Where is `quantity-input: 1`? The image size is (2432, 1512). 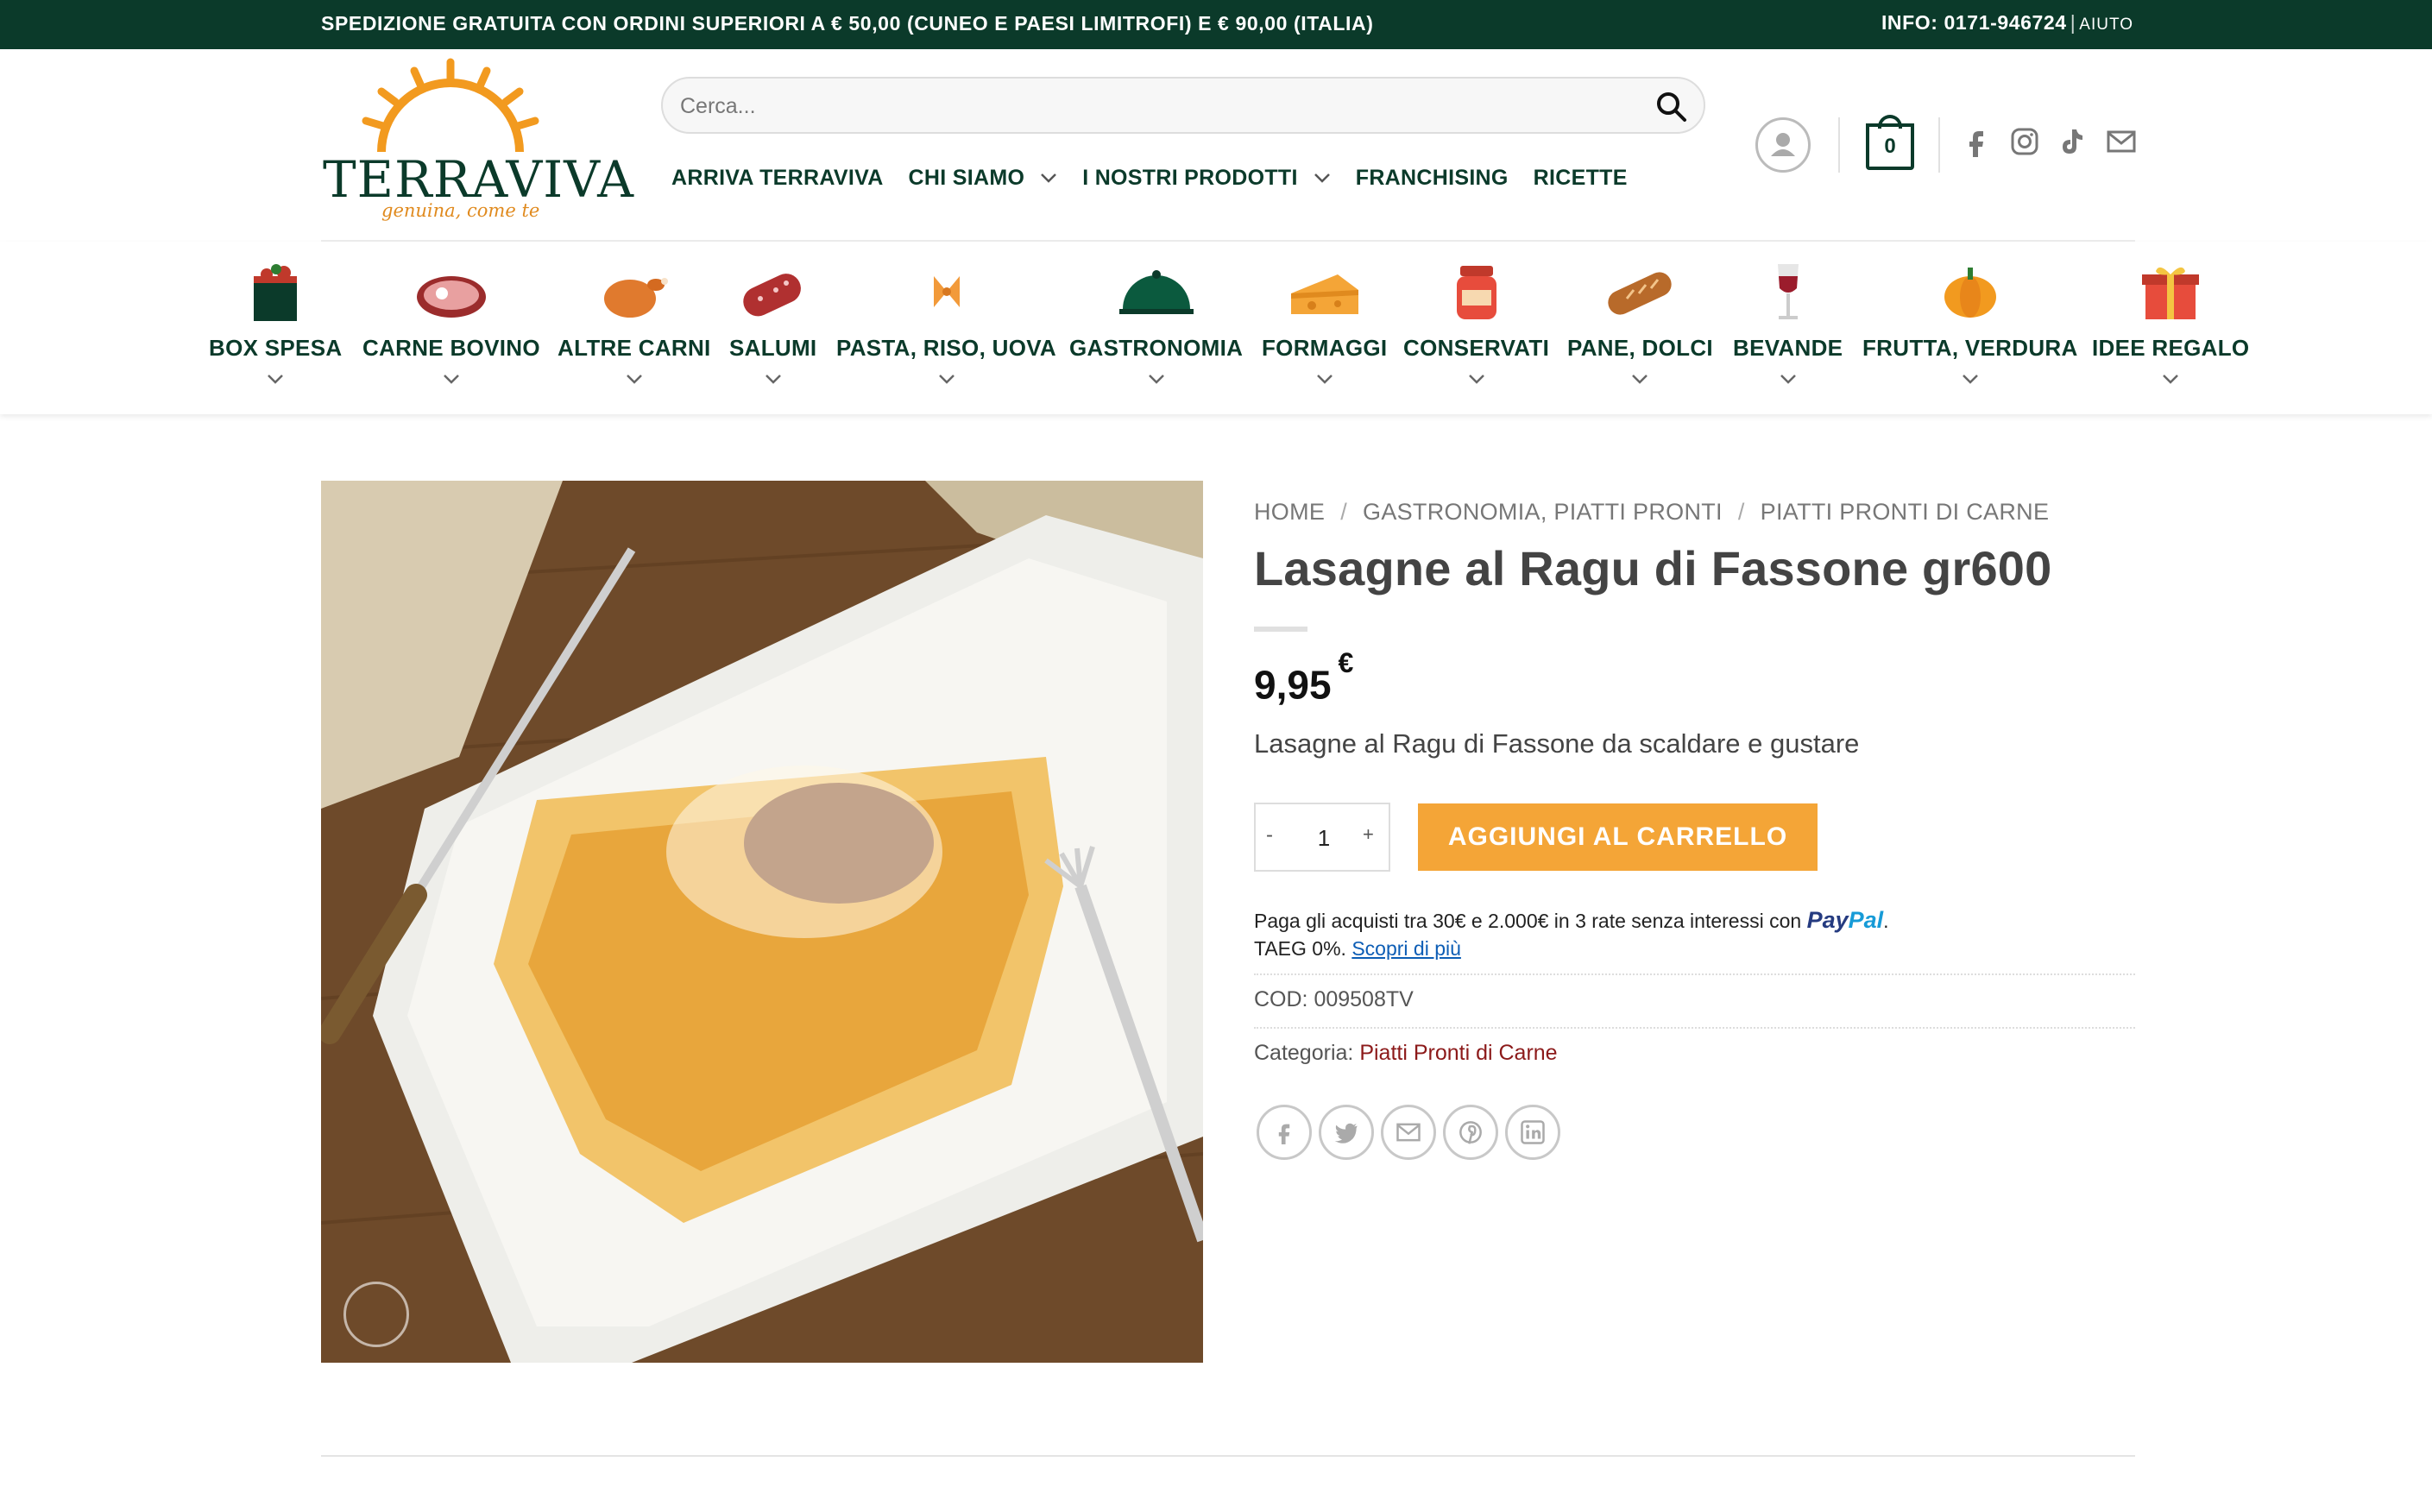
quantity-input: 1 is located at coordinates (1324, 839).